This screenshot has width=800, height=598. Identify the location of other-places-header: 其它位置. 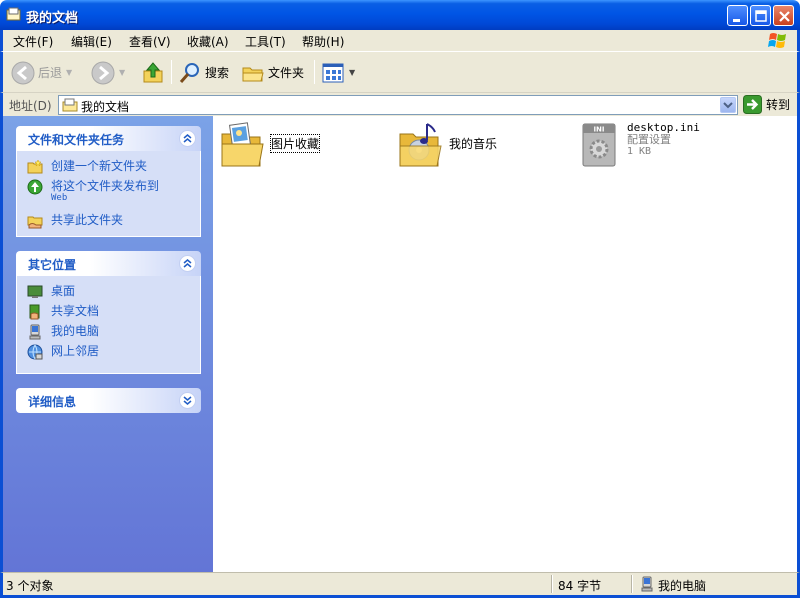
(108, 263).